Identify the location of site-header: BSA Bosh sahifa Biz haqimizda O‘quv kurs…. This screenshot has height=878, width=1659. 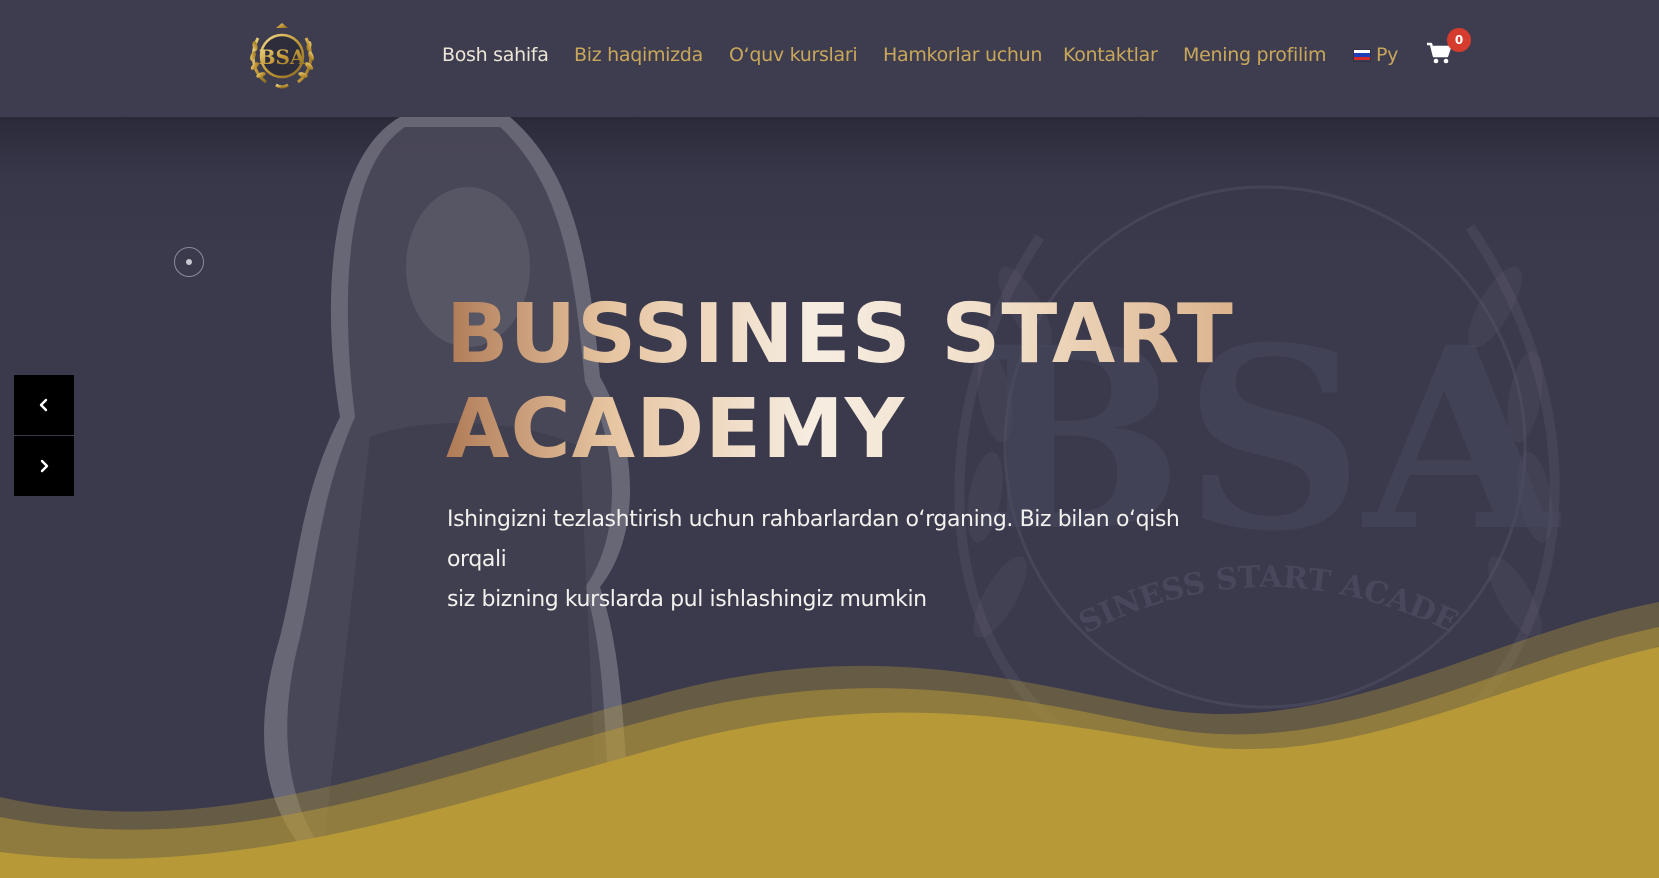
(829, 58).